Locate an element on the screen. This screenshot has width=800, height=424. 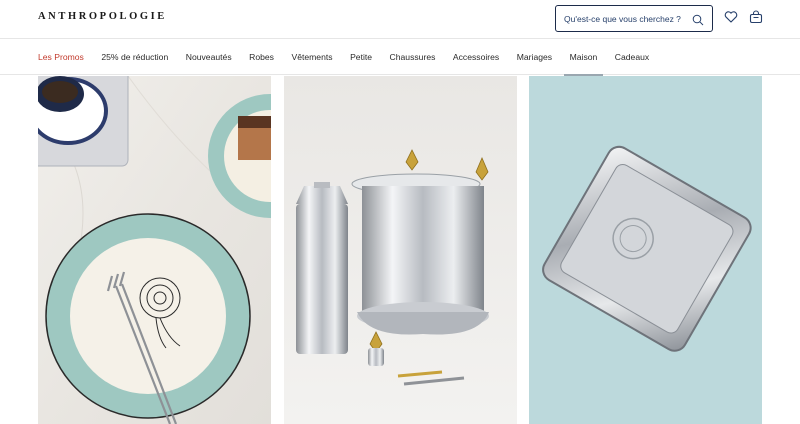
nav-item-new: Nouveautés is located at coordinates (209, 57).